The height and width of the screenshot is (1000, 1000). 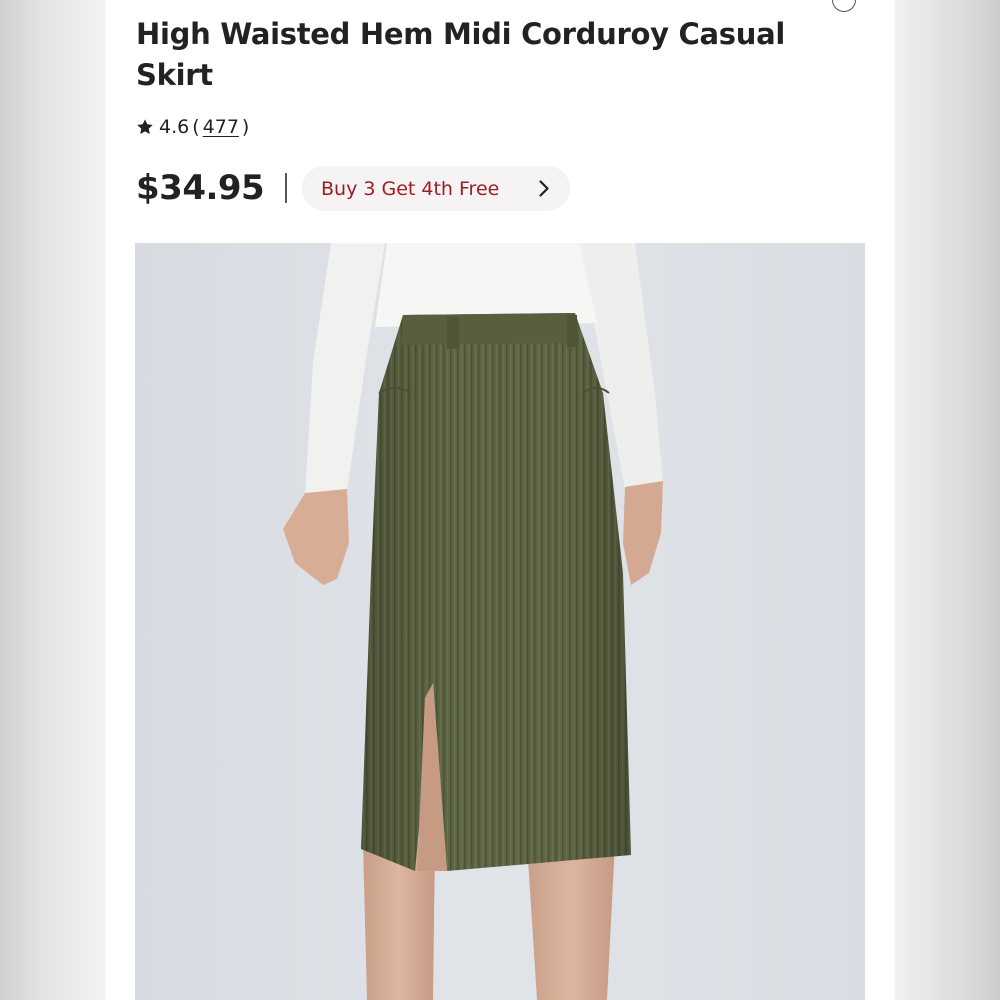 I want to click on product-rating: 4.6 ( 477 ), so click(x=194, y=127).